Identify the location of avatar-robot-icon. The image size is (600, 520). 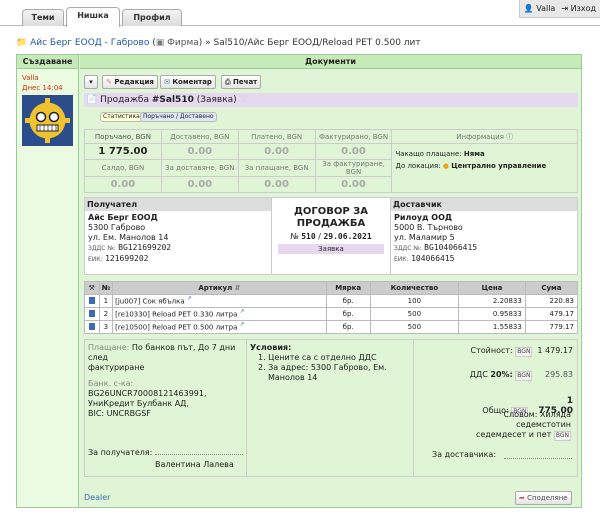
(47, 120).